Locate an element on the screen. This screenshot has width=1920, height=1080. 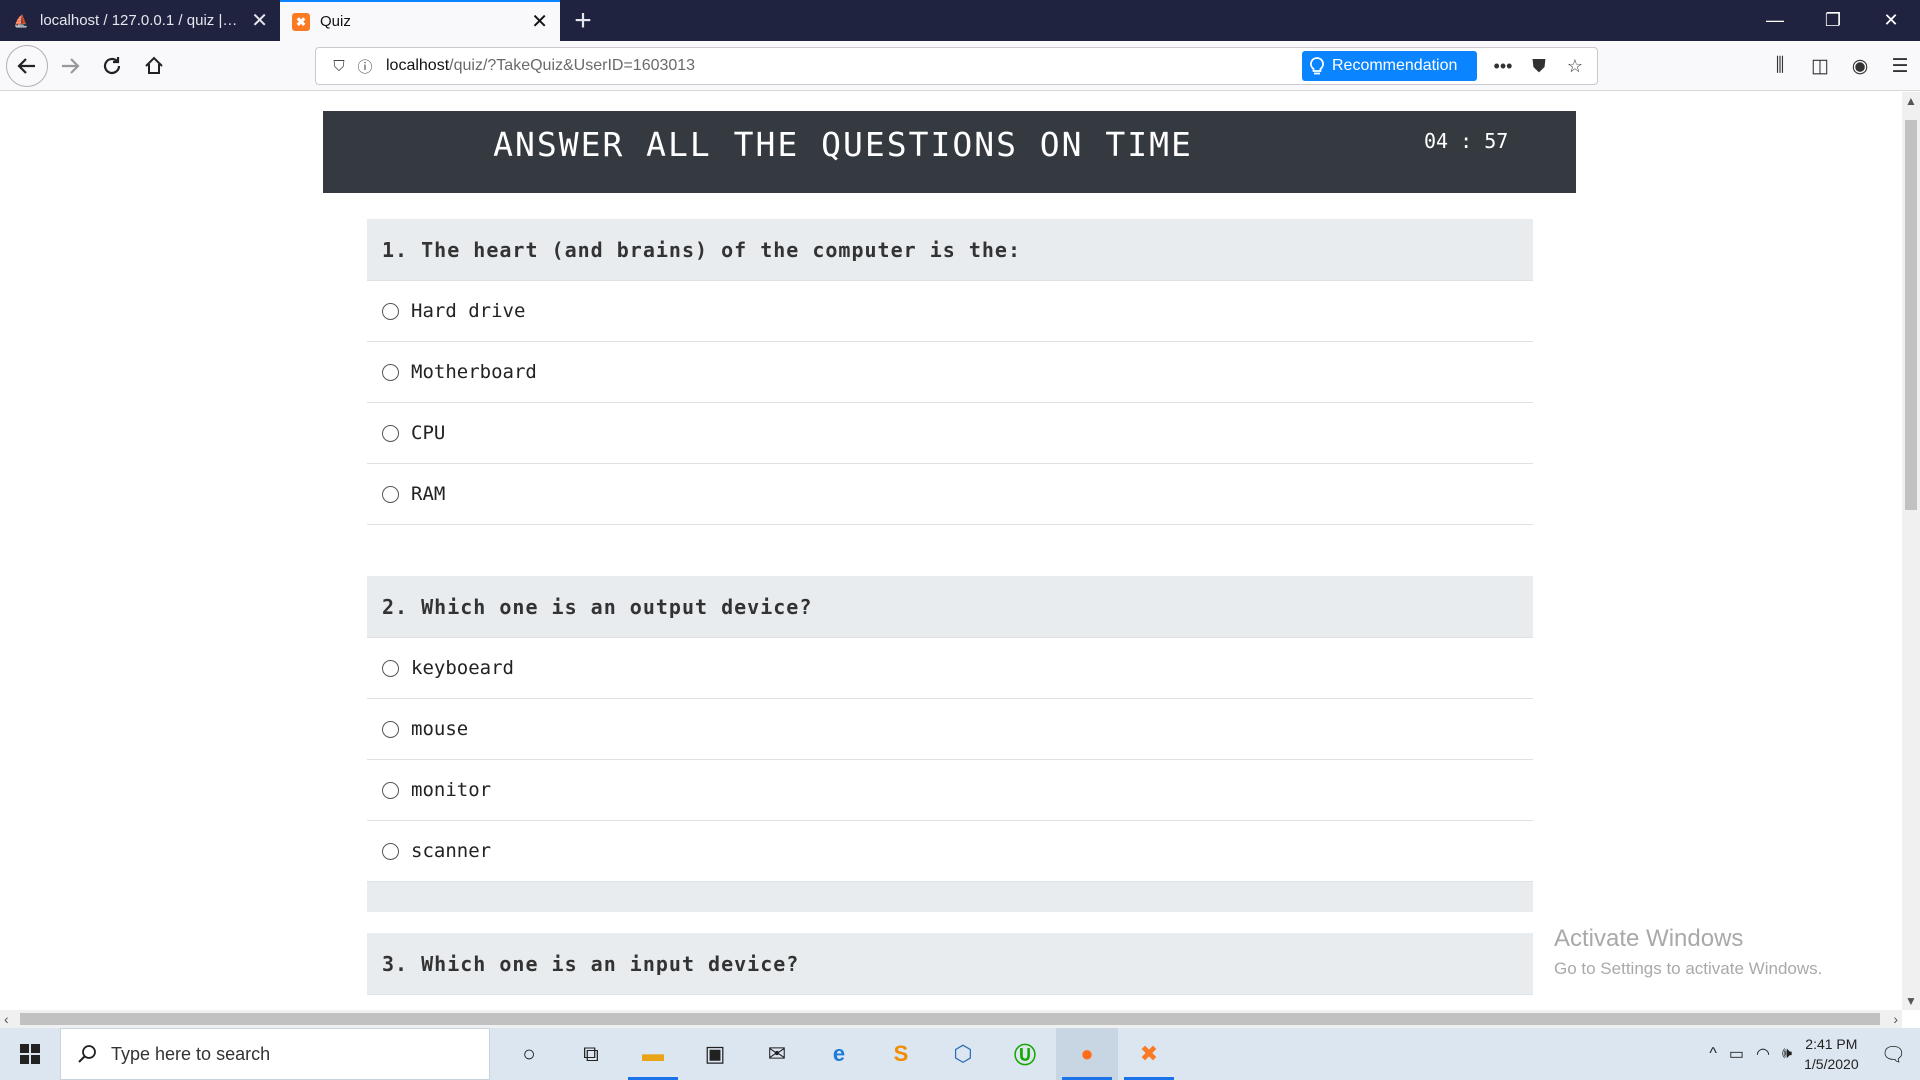
toolbar-right: ⫼ ◫ ◉ ☰ is located at coordinates (1840, 66).